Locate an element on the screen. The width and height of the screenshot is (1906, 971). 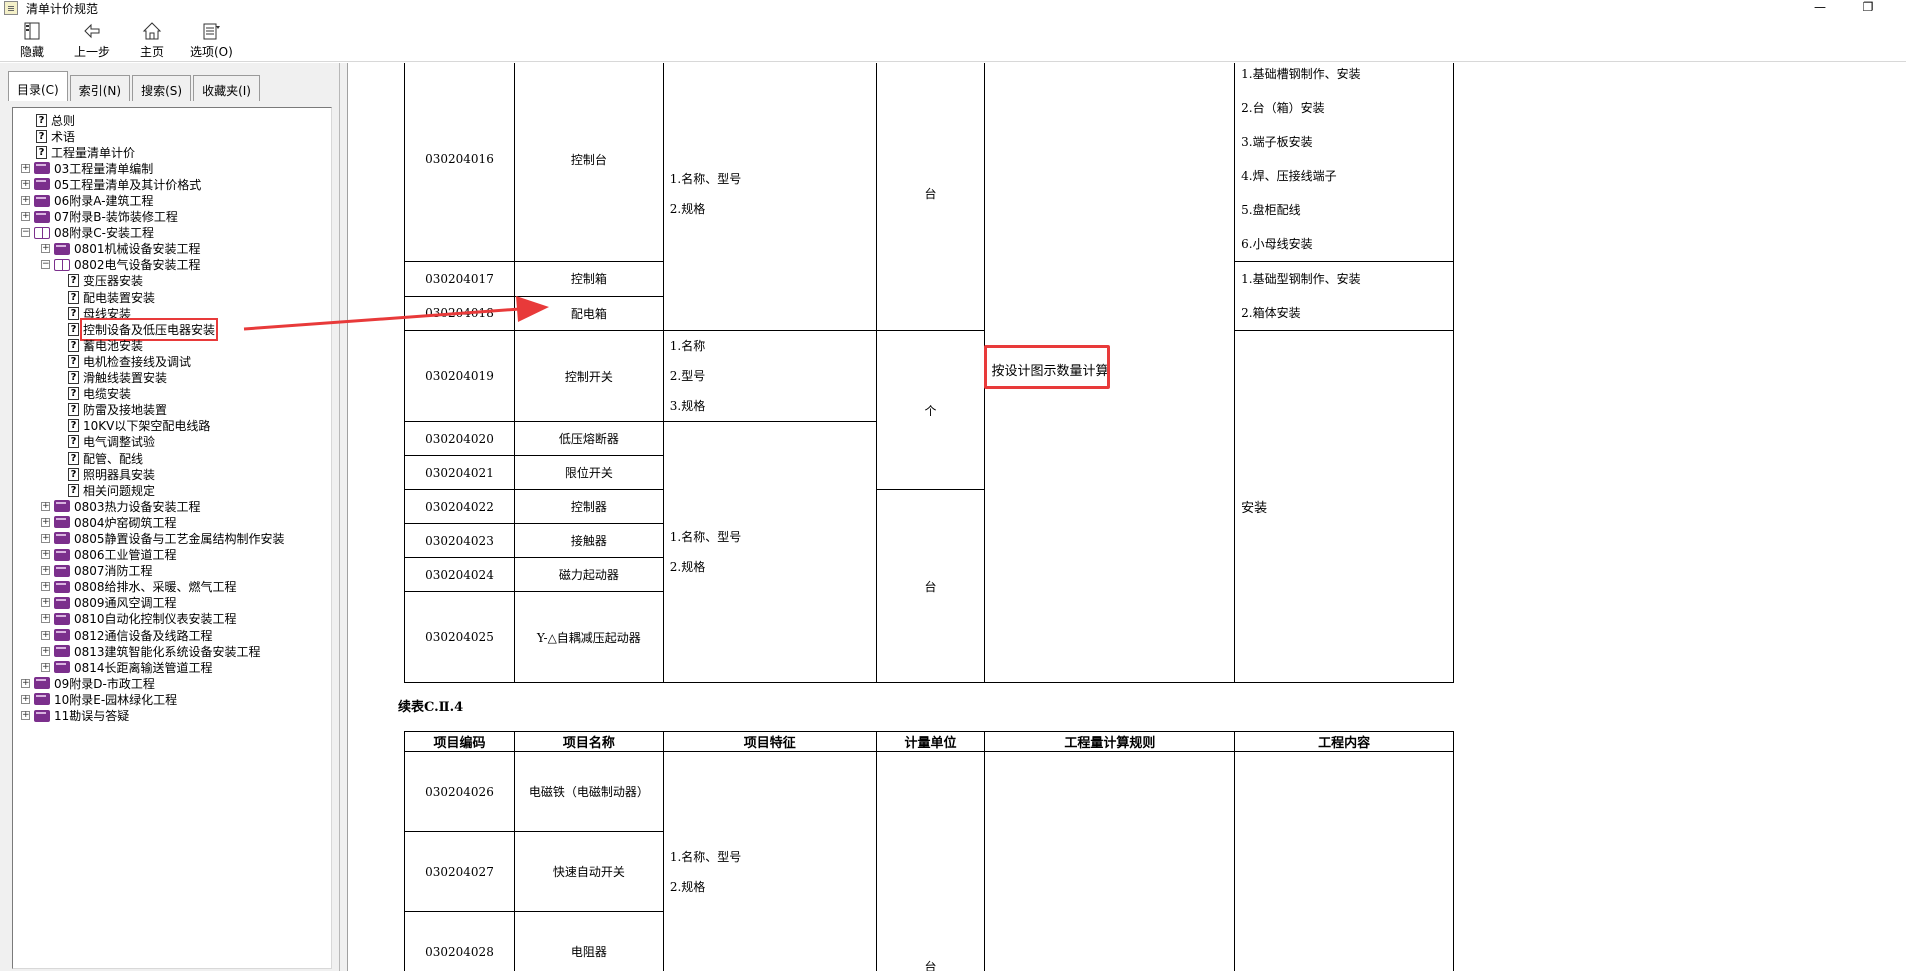
tree-item-label: 03工程量清单编制 is located at coordinates (104, 168).